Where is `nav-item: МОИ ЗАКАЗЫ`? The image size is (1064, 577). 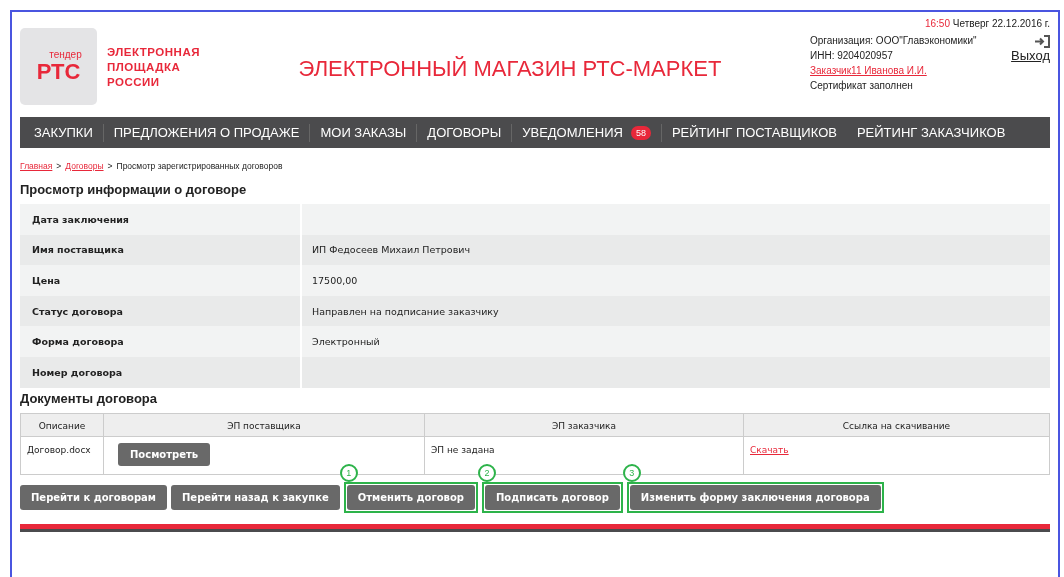 nav-item: МОИ ЗАКАЗЫ is located at coordinates (363, 133).